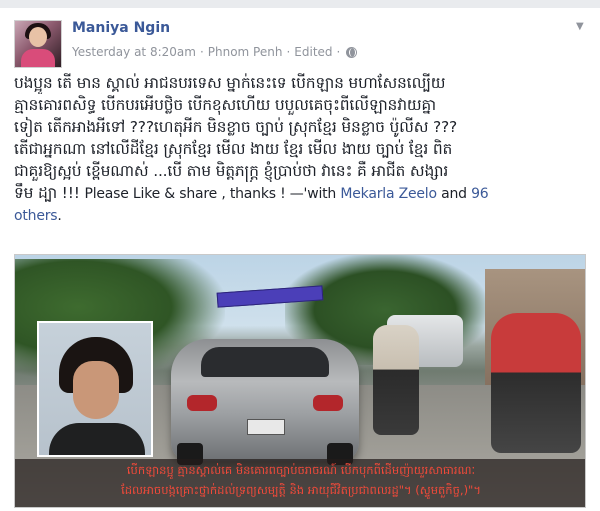  I want to click on car-window, so click(265, 362).